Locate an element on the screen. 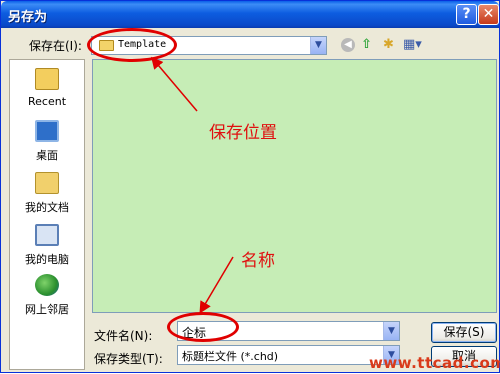 The height and width of the screenshot is (374, 500). place-label: 我的文档 is located at coordinates (47, 207).